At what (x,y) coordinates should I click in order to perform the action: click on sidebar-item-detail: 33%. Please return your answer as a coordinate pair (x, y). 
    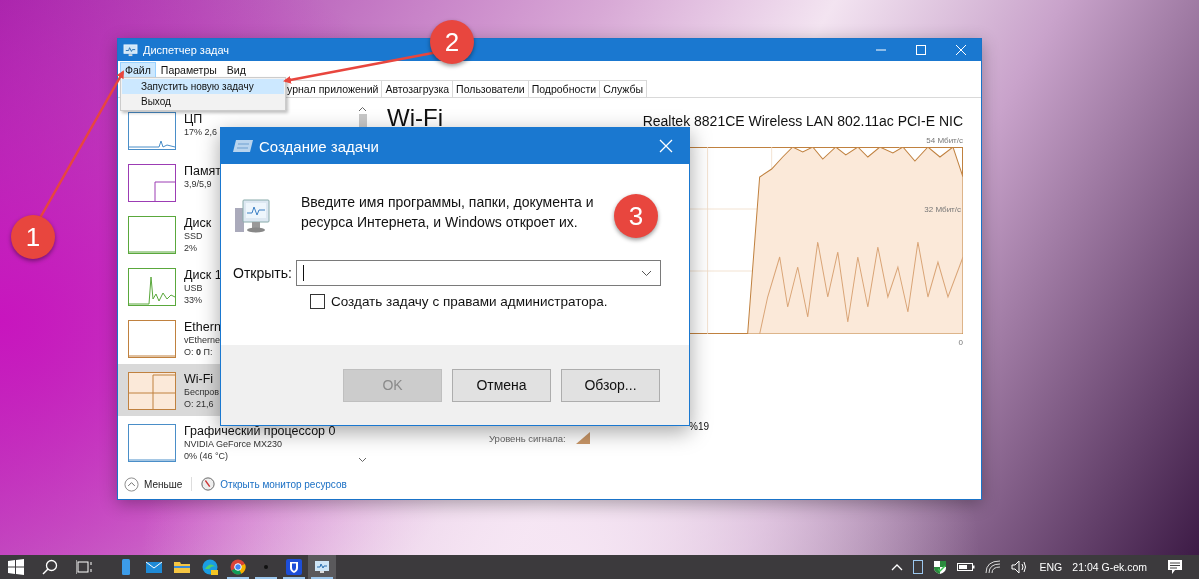
    Looking at the image, I should click on (193, 300).